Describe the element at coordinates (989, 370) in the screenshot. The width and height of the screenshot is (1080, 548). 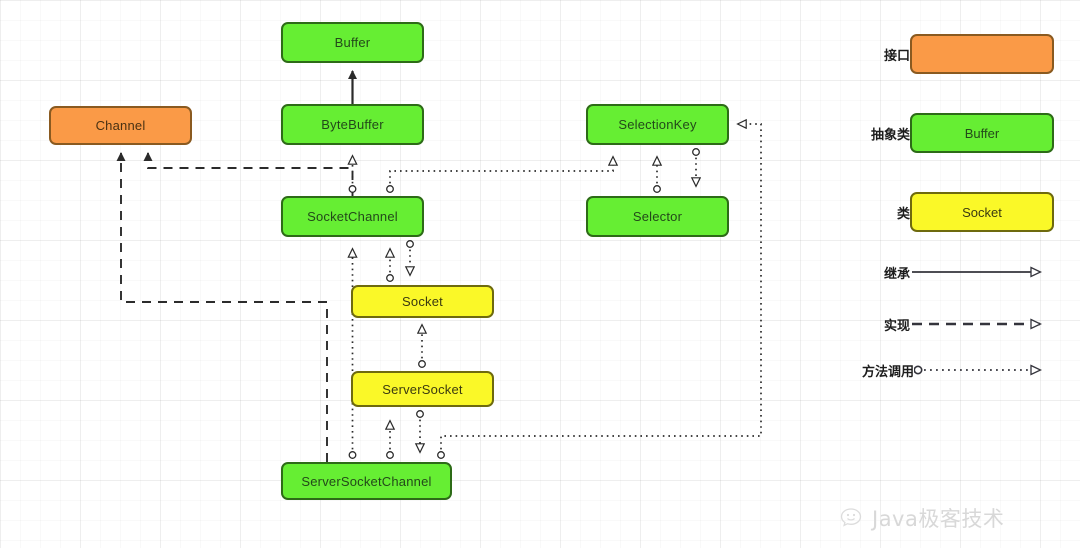
I see `legend-line-method-call` at that location.